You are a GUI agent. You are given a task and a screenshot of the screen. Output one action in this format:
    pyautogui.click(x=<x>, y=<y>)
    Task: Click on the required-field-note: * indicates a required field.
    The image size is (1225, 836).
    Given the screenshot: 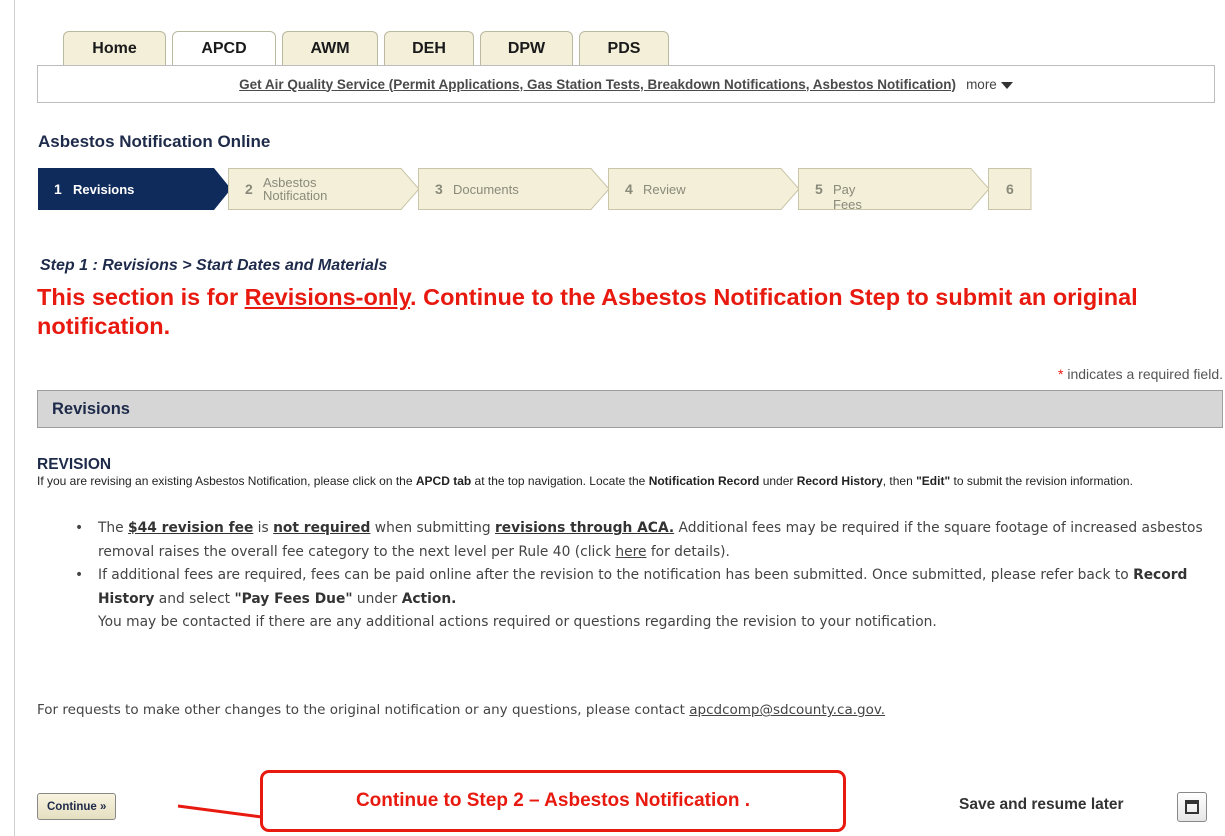 What is the action you would take?
    pyautogui.click(x=1140, y=374)
    